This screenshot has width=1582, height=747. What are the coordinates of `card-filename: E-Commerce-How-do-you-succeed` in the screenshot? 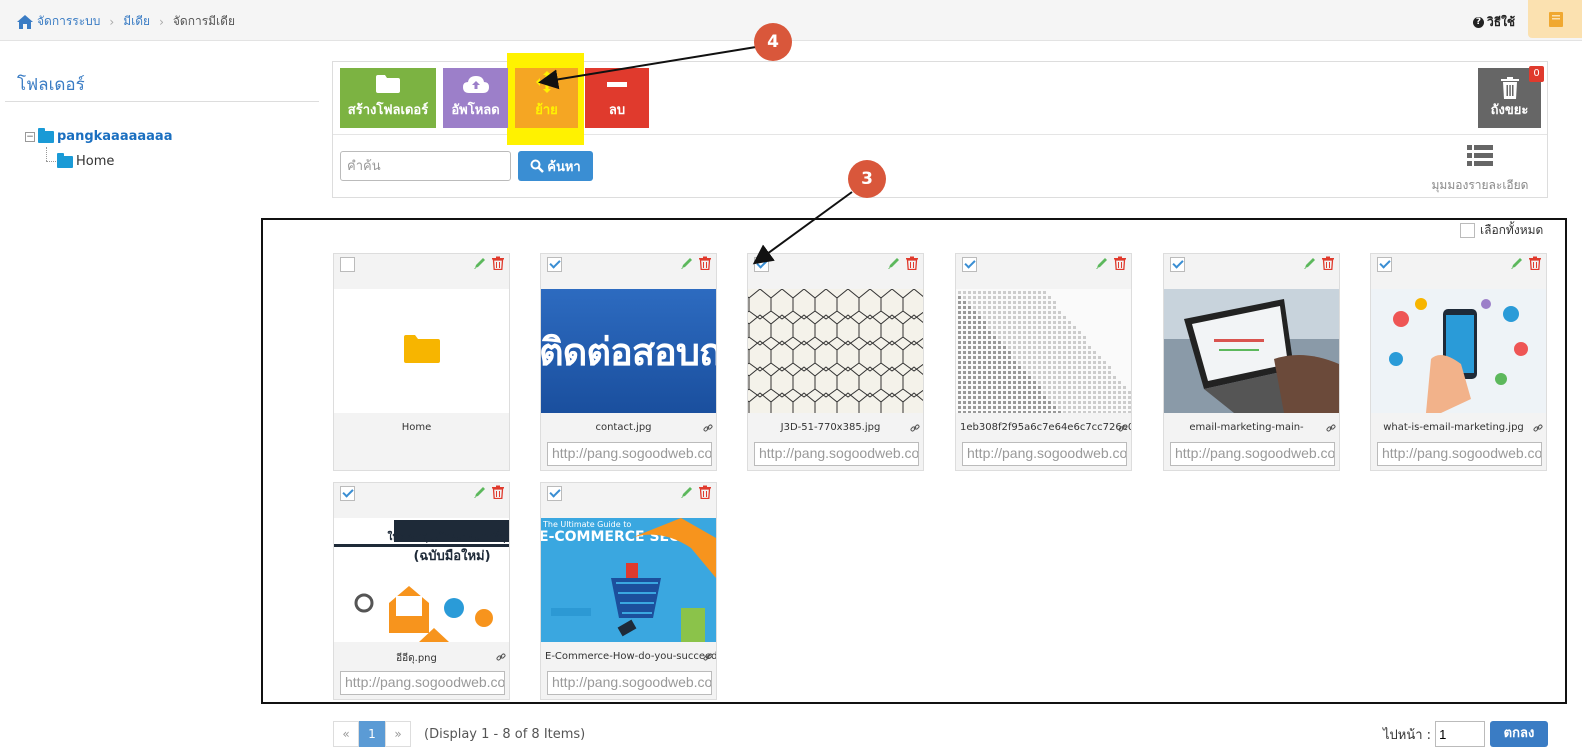 It's located at (630, 656).